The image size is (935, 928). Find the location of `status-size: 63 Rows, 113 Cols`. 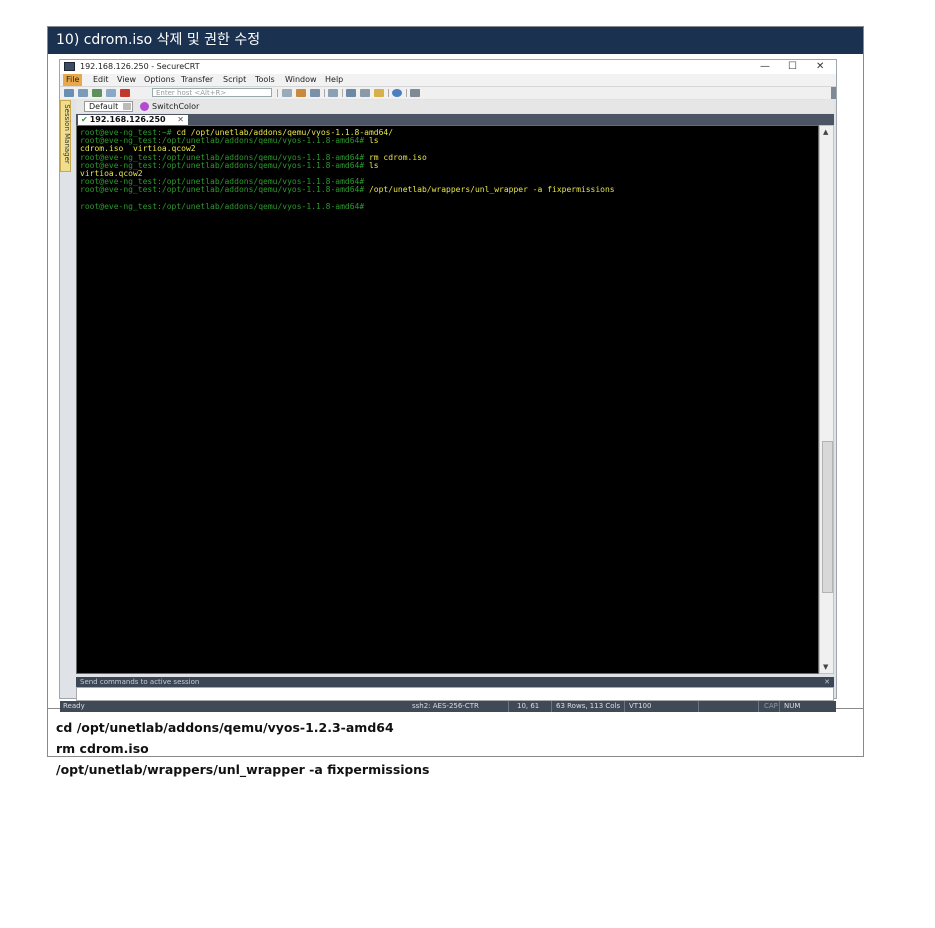

status-size: 63 Rows, 113 Cols is located at coordinates (588, 706).